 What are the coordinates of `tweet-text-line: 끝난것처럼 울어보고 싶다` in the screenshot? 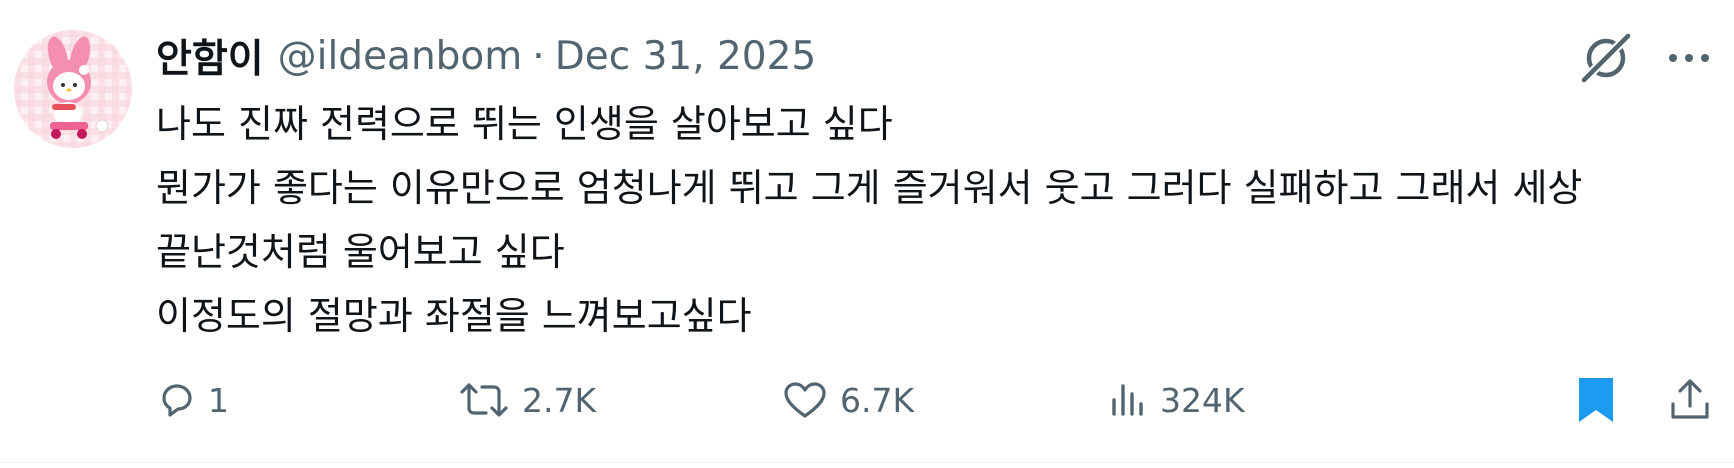 It's located at (360, 252).